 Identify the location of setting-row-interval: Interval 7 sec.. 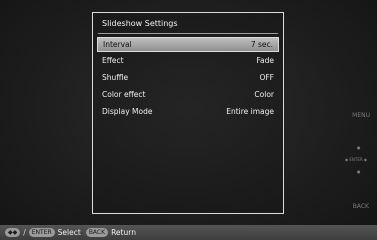
(188, 44).